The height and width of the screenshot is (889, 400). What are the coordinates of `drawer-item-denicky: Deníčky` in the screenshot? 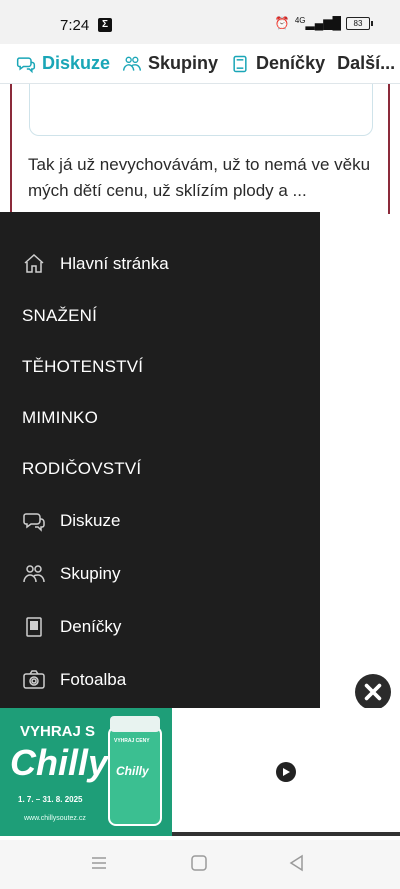 It's located at (71, 627).